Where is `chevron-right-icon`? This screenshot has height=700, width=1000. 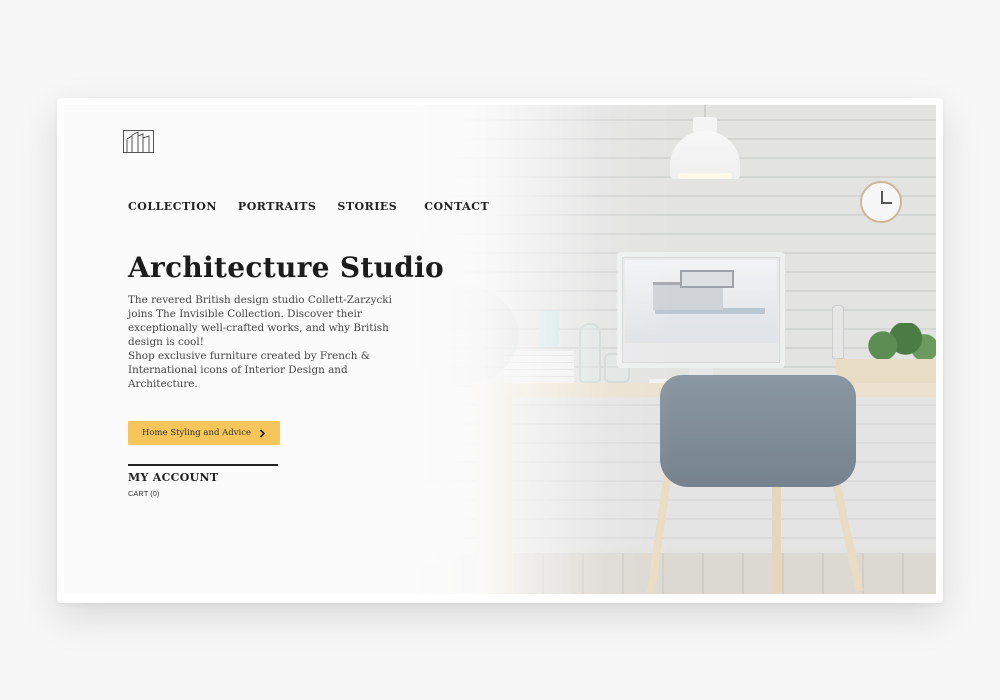 chevron-right-icon is located at coordinates (262, 433).